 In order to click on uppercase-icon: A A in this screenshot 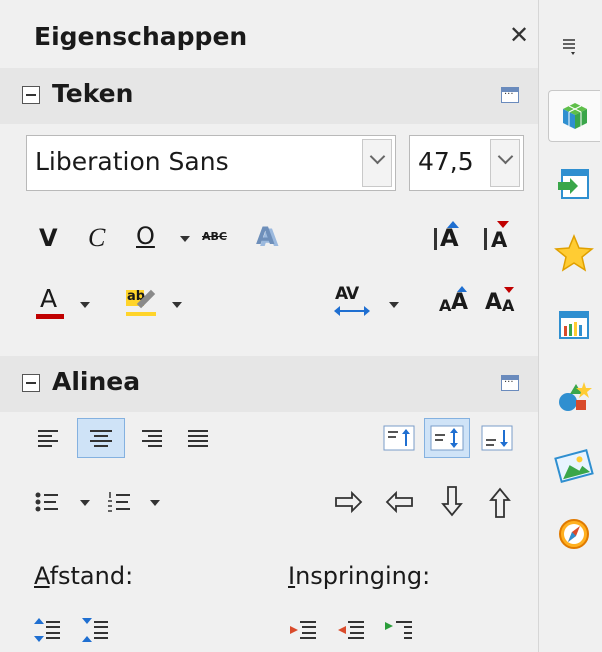, I will do `click(454, 303)`.